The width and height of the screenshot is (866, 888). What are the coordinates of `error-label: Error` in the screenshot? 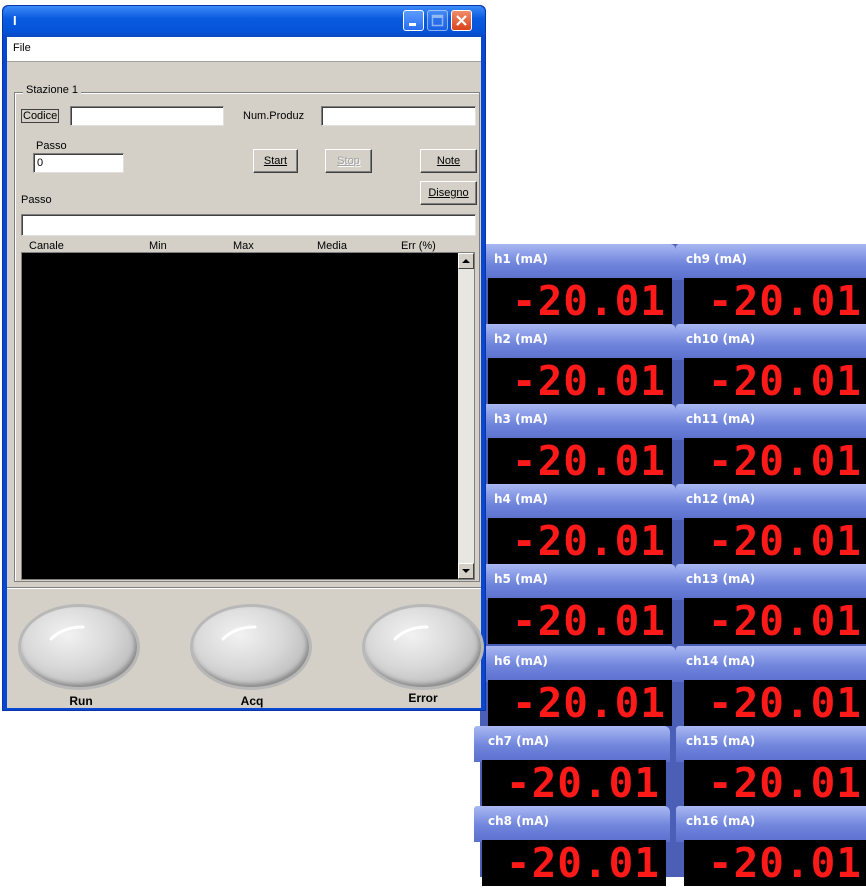 It's located at (423, 698).